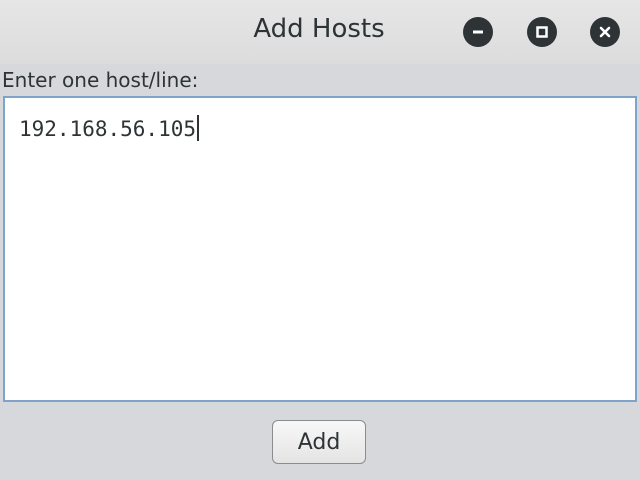  I want to click on title-bar: Add Hosts, so click(320, 32).